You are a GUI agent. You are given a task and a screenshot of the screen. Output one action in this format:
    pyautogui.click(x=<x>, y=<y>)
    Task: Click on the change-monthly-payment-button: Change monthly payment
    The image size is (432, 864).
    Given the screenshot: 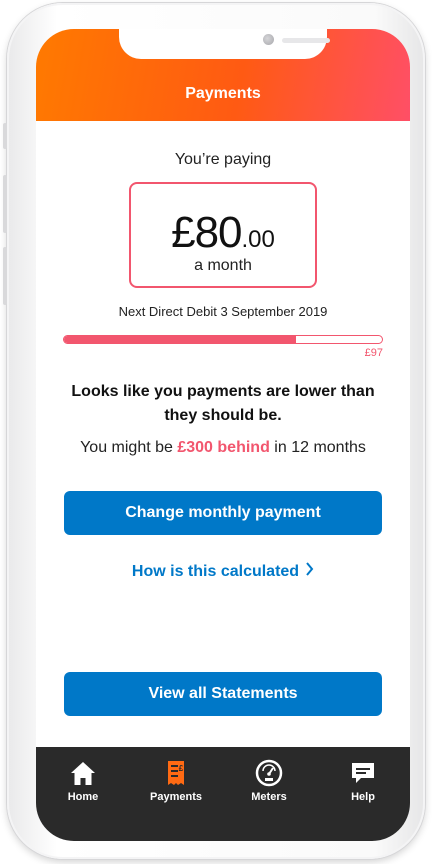 What is the action you would take?
    pyautogui.click(x=223, y=513)
    